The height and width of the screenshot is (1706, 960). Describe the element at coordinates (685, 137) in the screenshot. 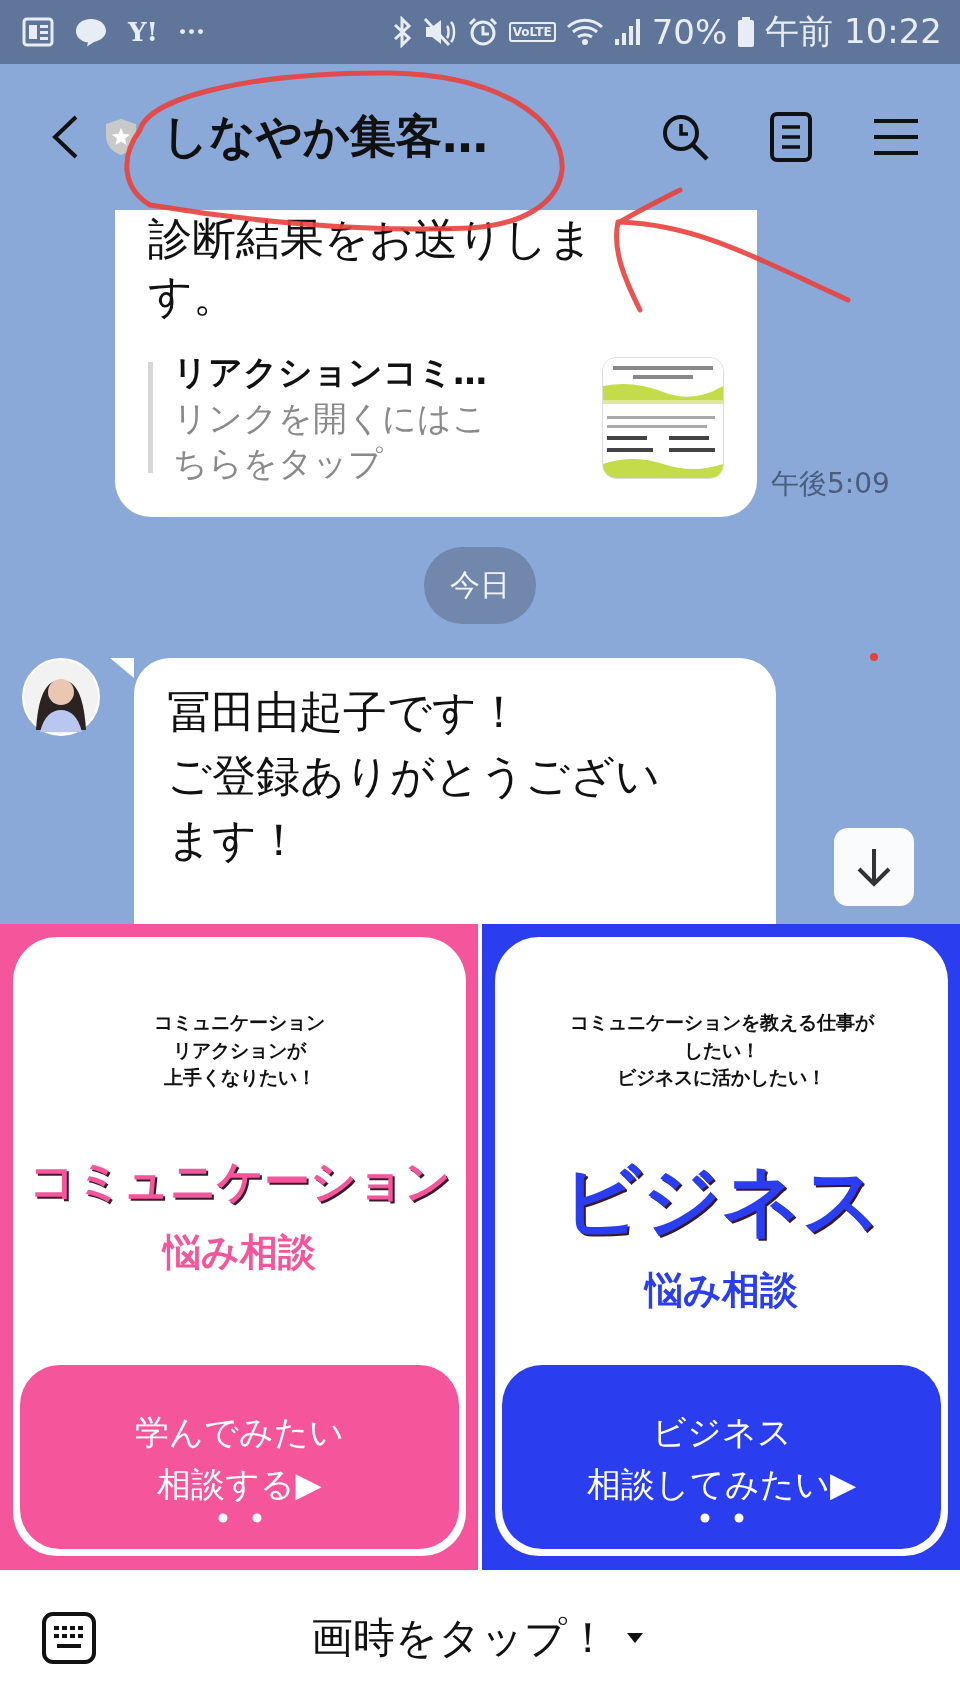

I see `search-icon` at that location.